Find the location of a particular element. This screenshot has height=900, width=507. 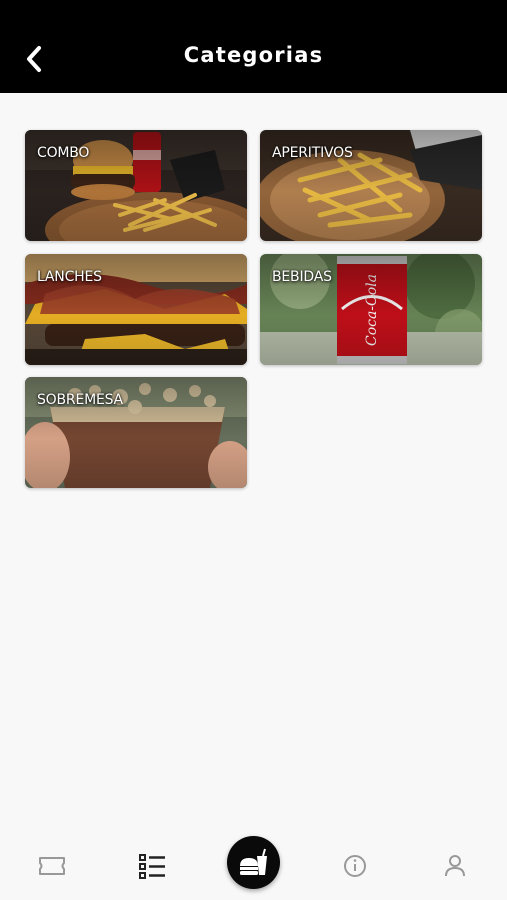

nav-tickets is located at coordinates (52, 866).